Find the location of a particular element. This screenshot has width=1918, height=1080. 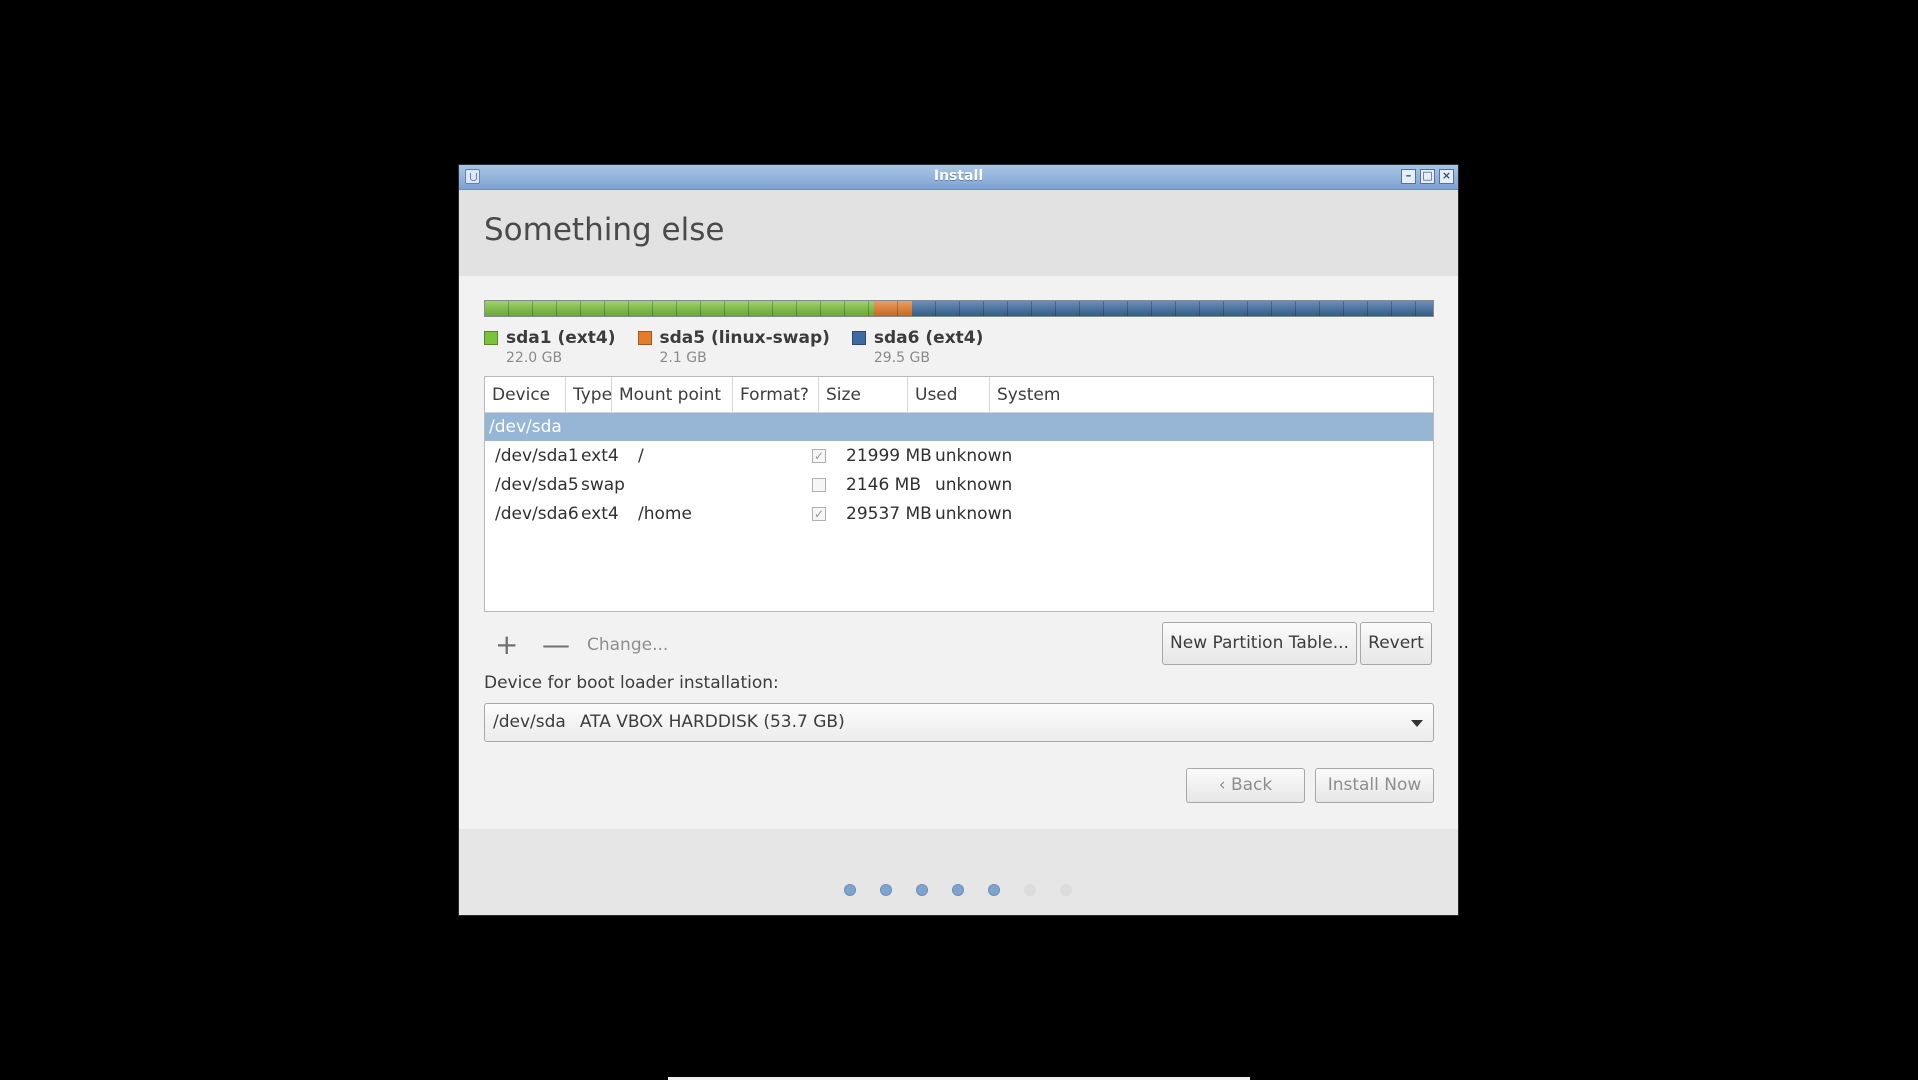

column-header-size: Size is located at coordinates (863, 394).